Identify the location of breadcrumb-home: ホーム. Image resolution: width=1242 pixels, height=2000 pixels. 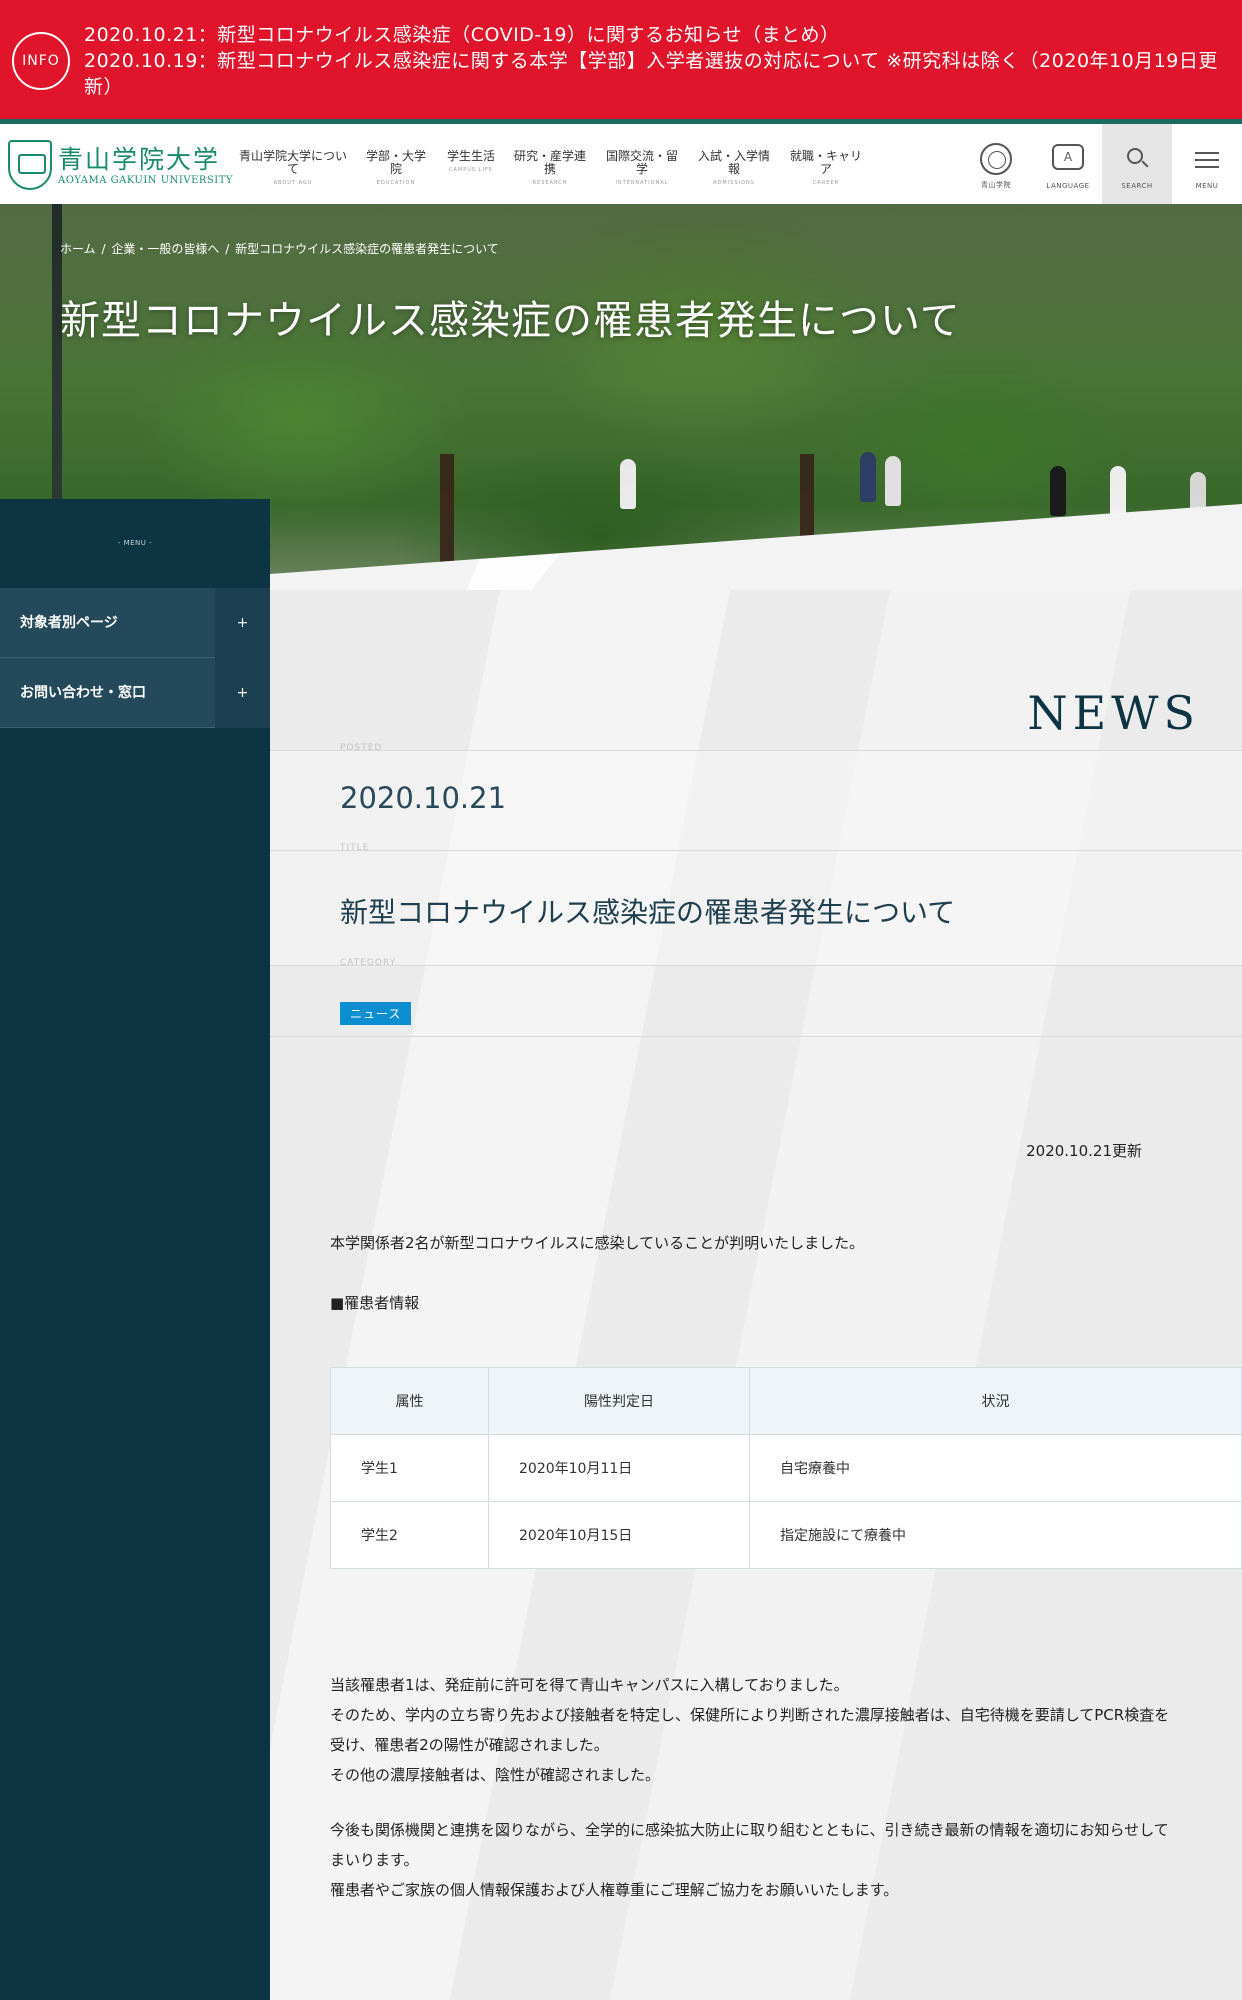
(78, 249).